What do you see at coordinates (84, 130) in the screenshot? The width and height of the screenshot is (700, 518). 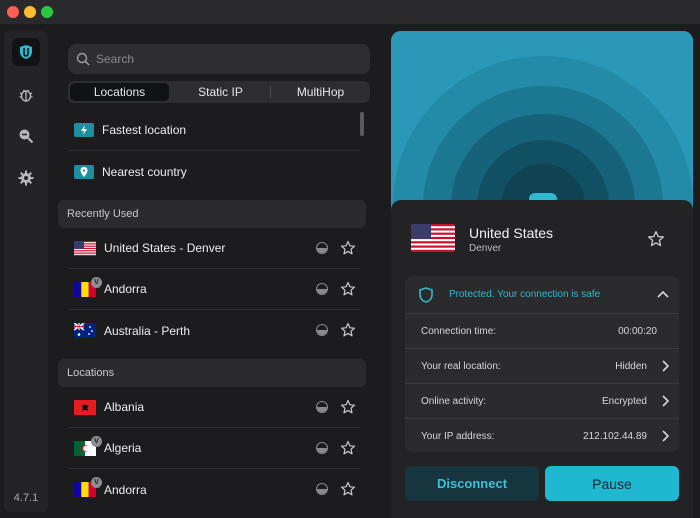 I see `lightning-icon` at bounding box center [84, 130].